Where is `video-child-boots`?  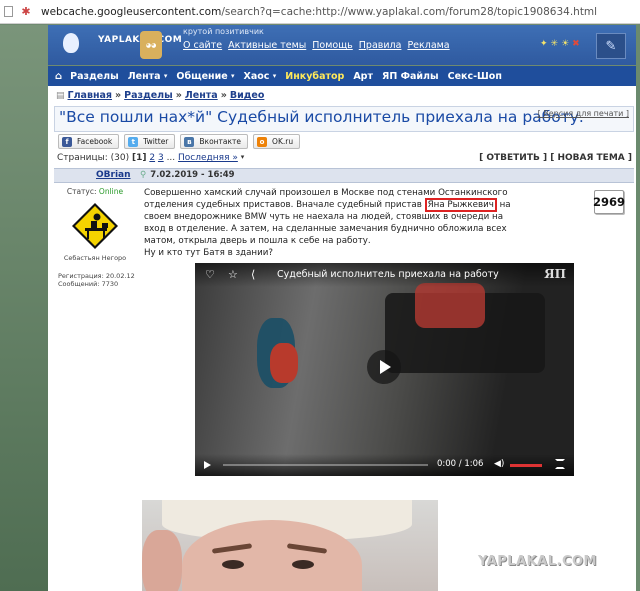
video-child-boots is located at coordinates (284, 363).